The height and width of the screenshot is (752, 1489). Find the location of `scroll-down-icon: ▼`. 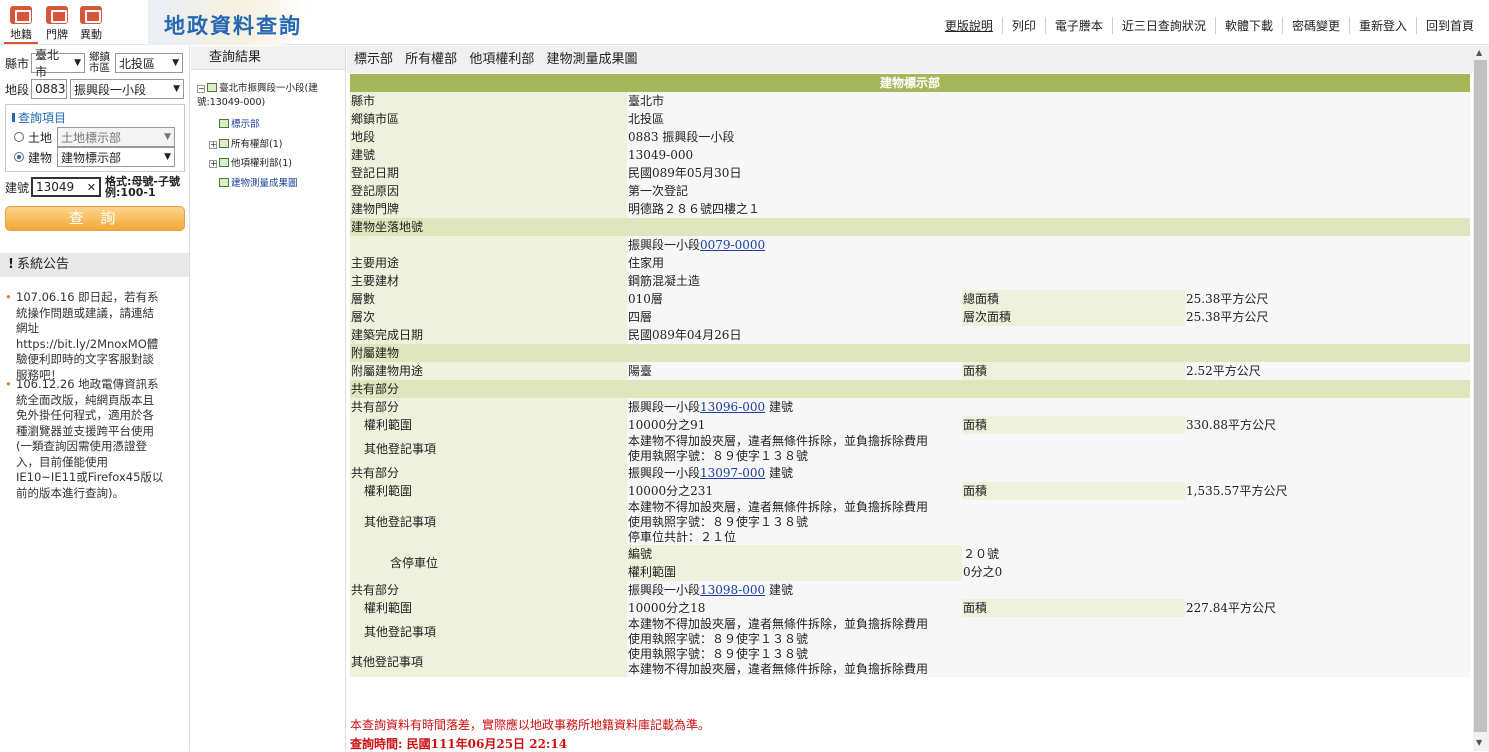

scroll-down-icon: ▼ is located at coordinates (1479, 742).